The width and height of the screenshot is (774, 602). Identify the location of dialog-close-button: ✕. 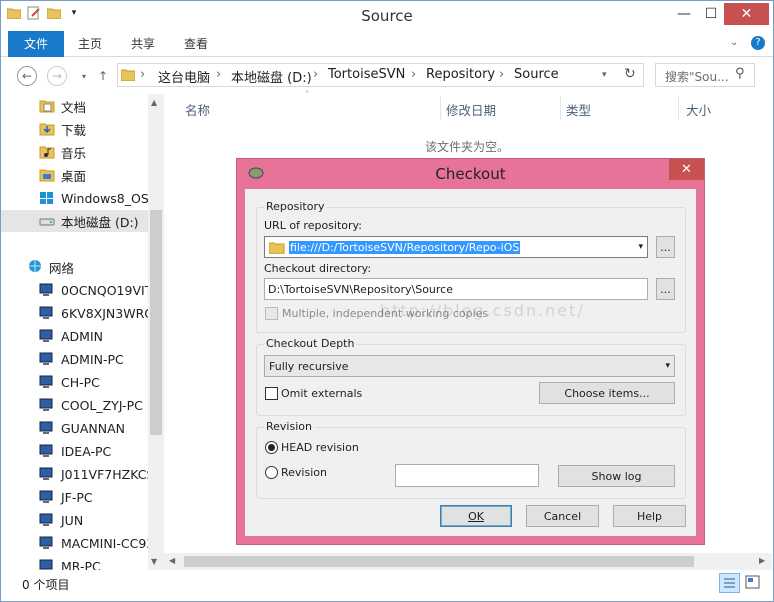
(686, 169).